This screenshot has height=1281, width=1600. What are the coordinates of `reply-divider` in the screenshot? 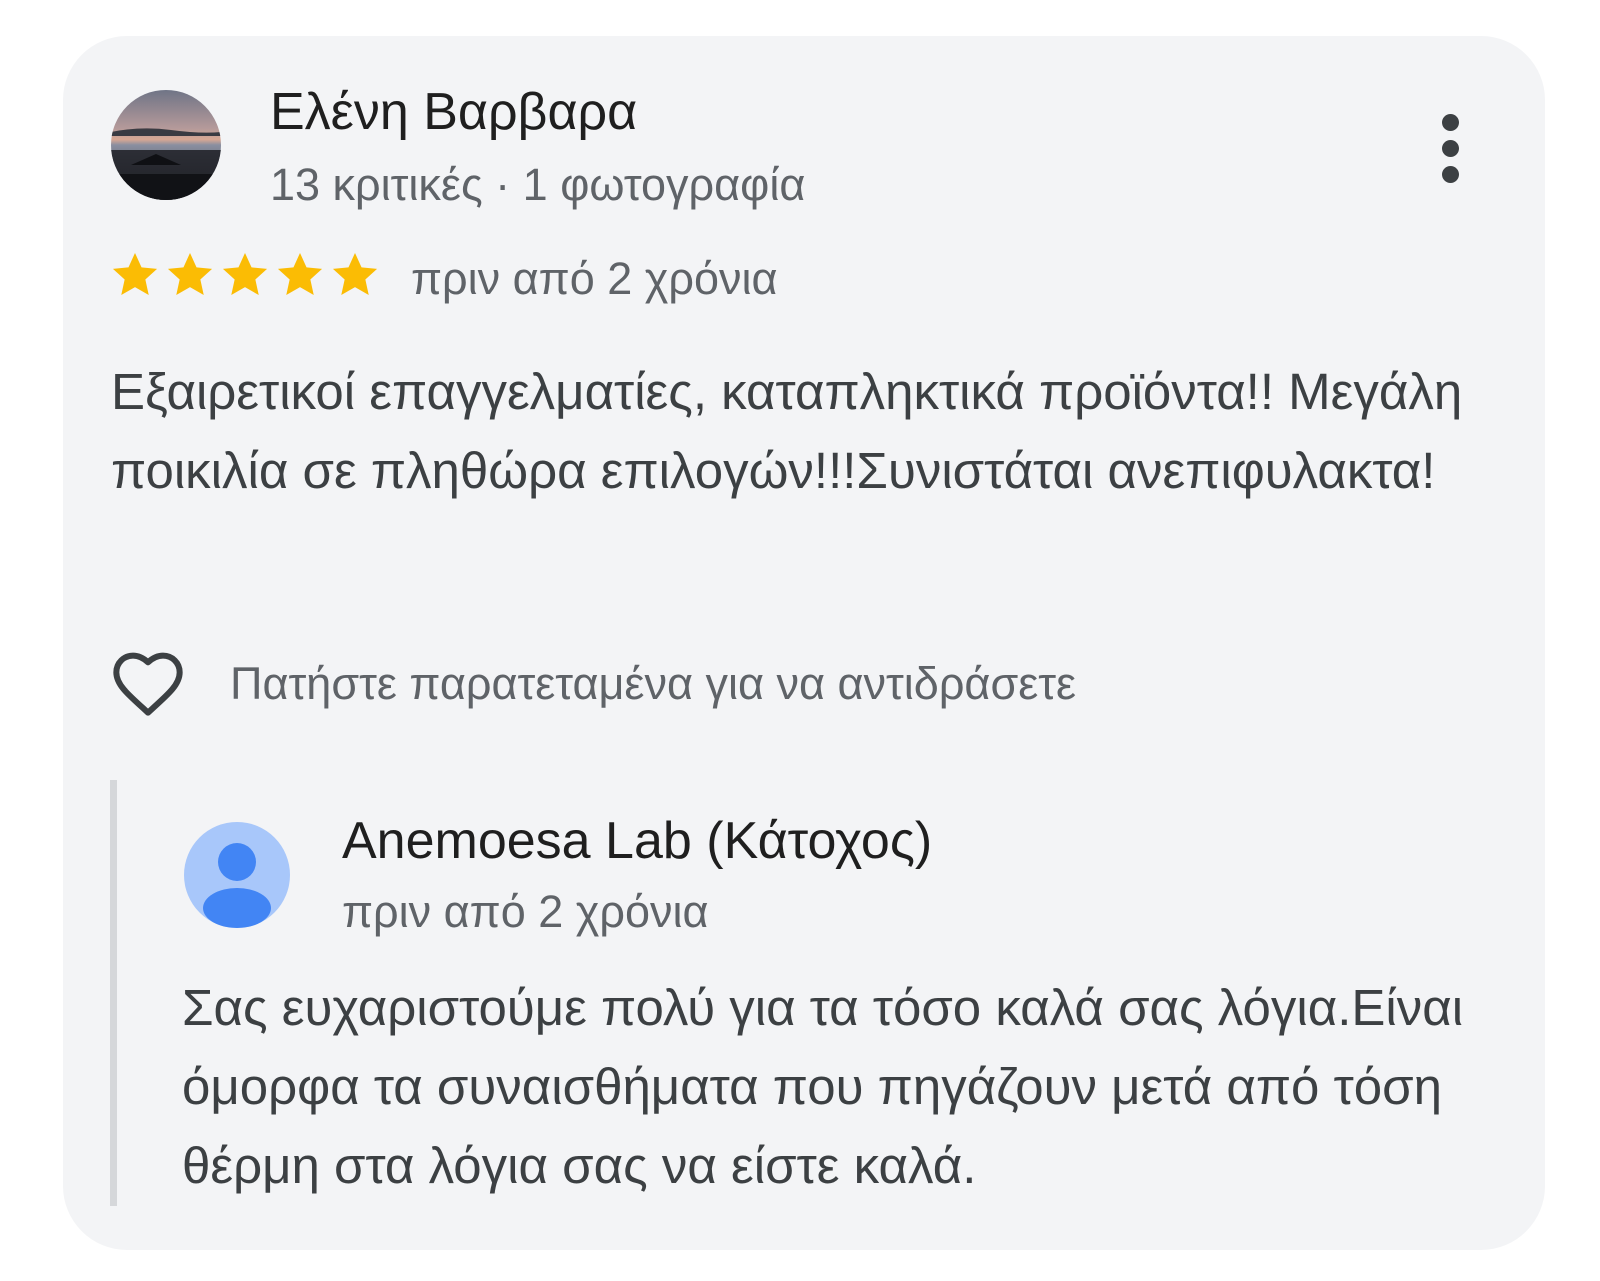 It's located at (113, 993).